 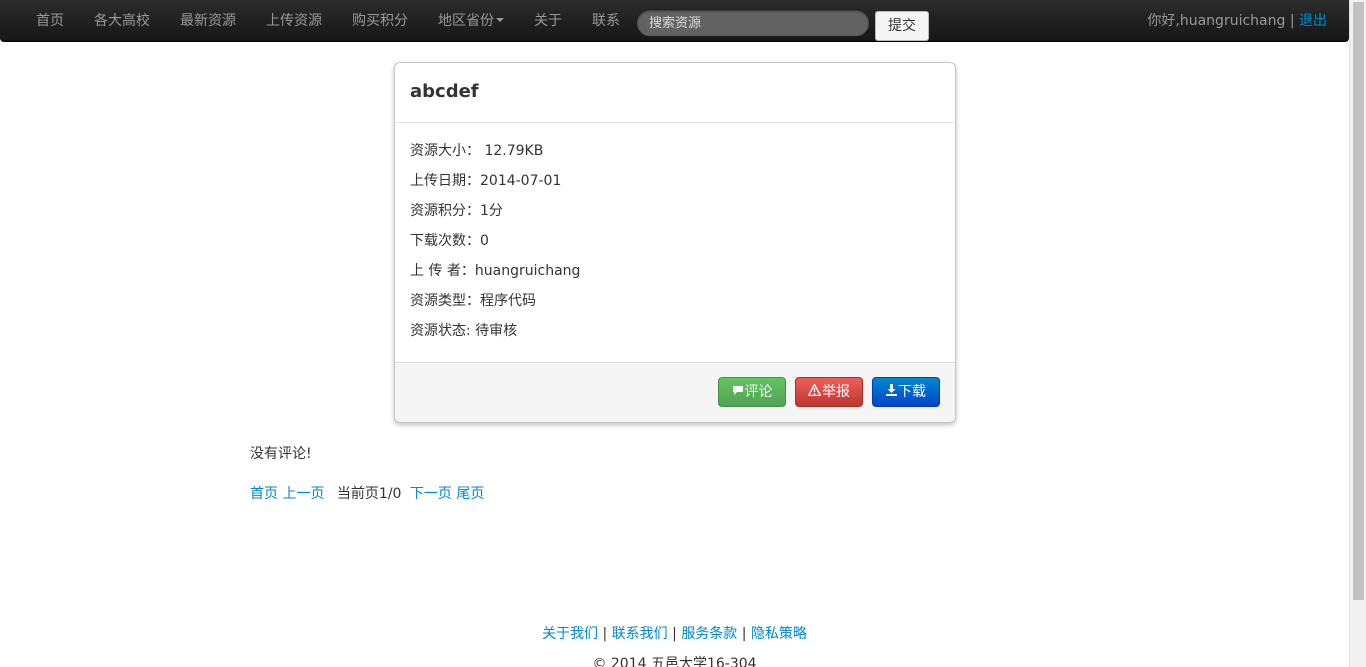 I want to click on user-greeting-area: 你好,huangruichang | 退出, so click(x=1237, y=21).